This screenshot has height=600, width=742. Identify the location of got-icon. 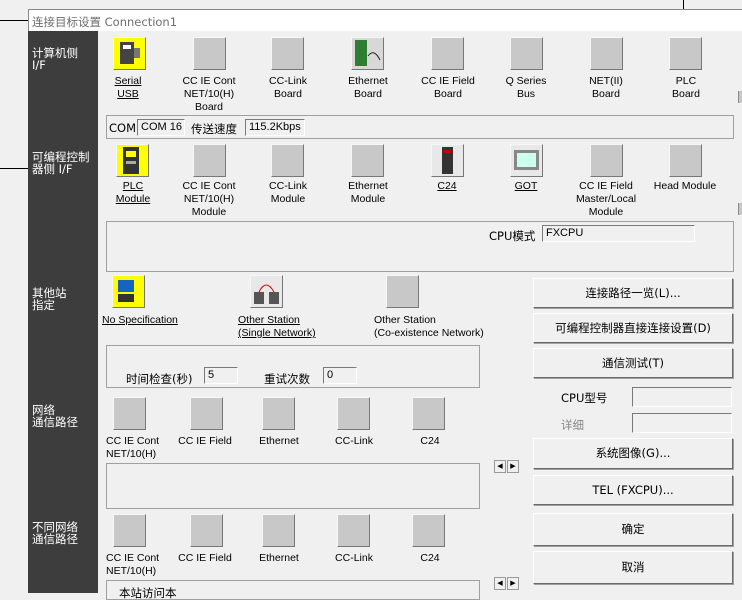
(526, 160).